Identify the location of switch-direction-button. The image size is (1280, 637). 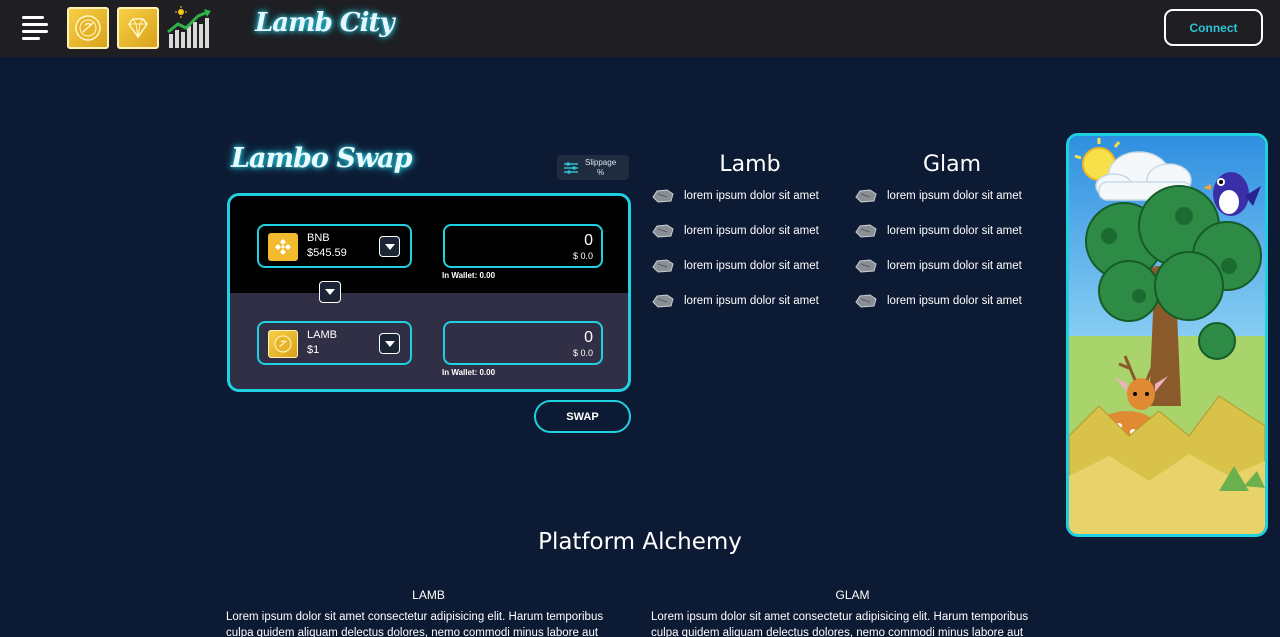
(330, 292).